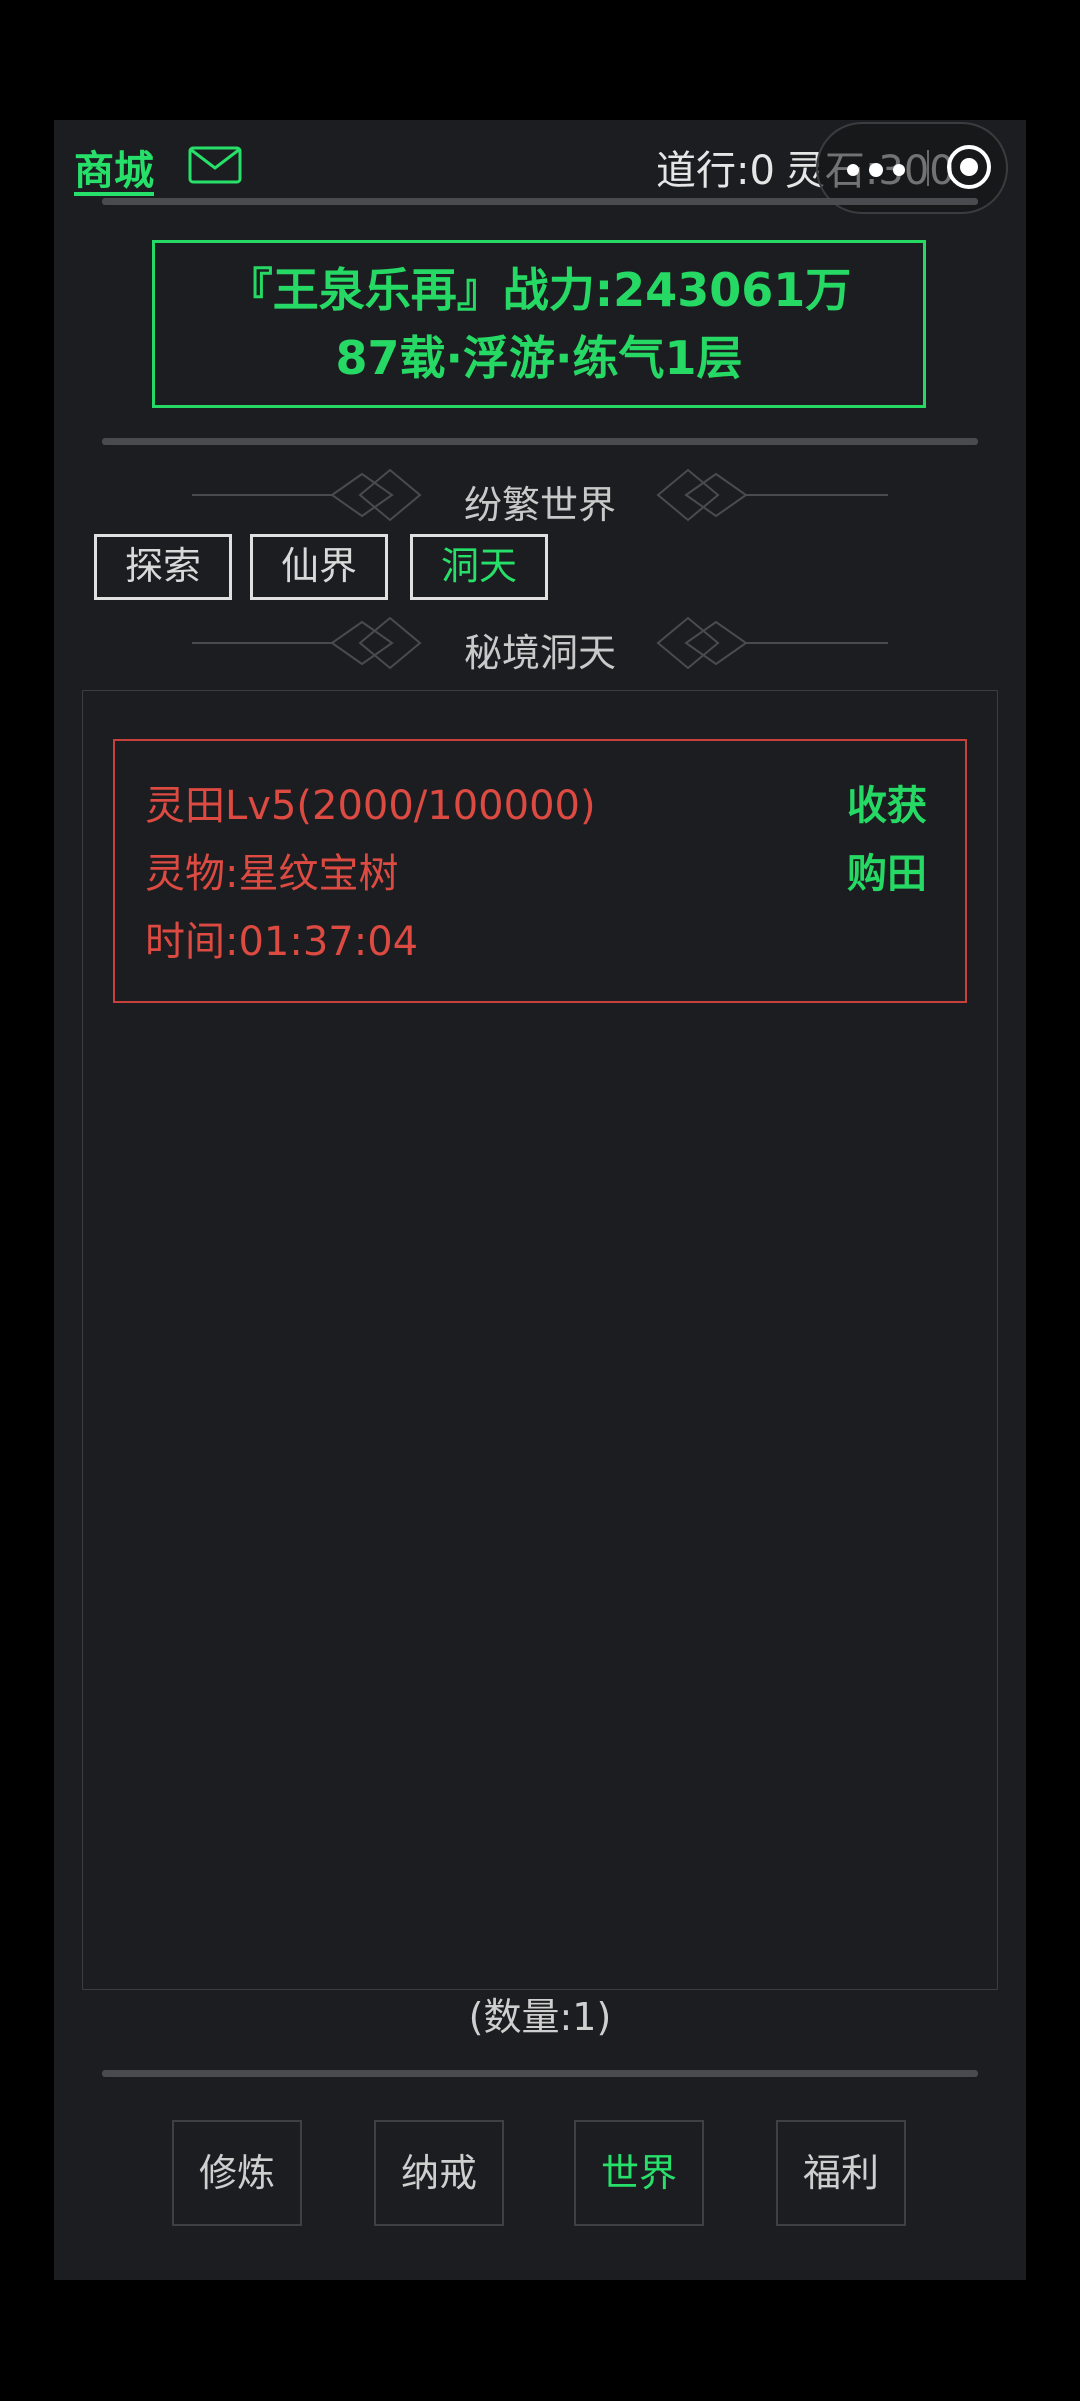 The width and height of the screenshot is (1080, 2401). What do you see at coordinates (540, 441) in the screenshot?
I see `profile-divider` at bounding box center [540, 441].